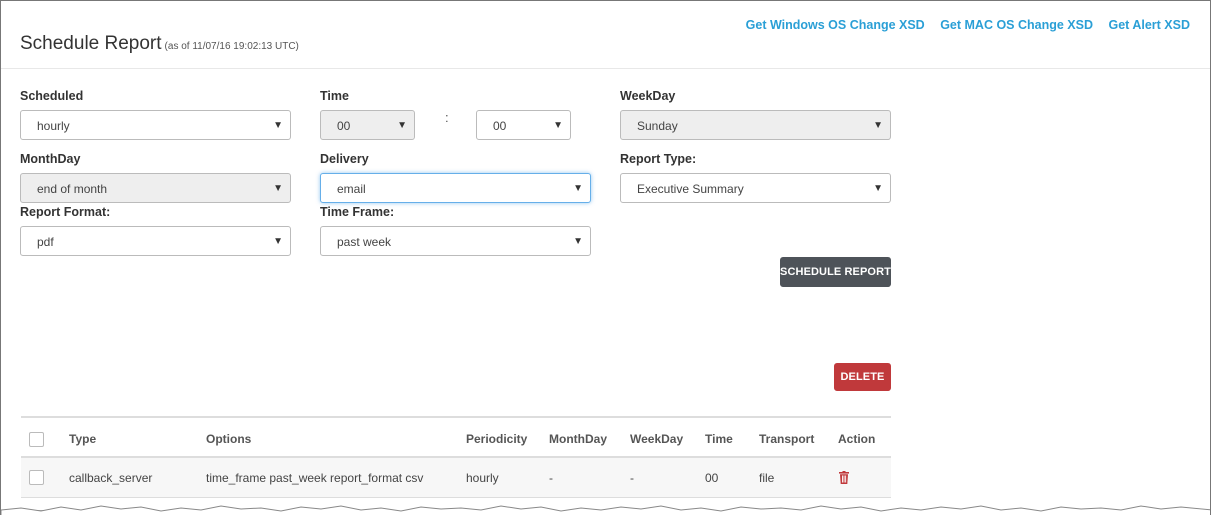 The height and width of the screenshot is (515, 1211). What do you see at coordinates (155, 241) in the screenshot?
I see `report-format-select: pdf ▼` at bounding box center [155, 241].